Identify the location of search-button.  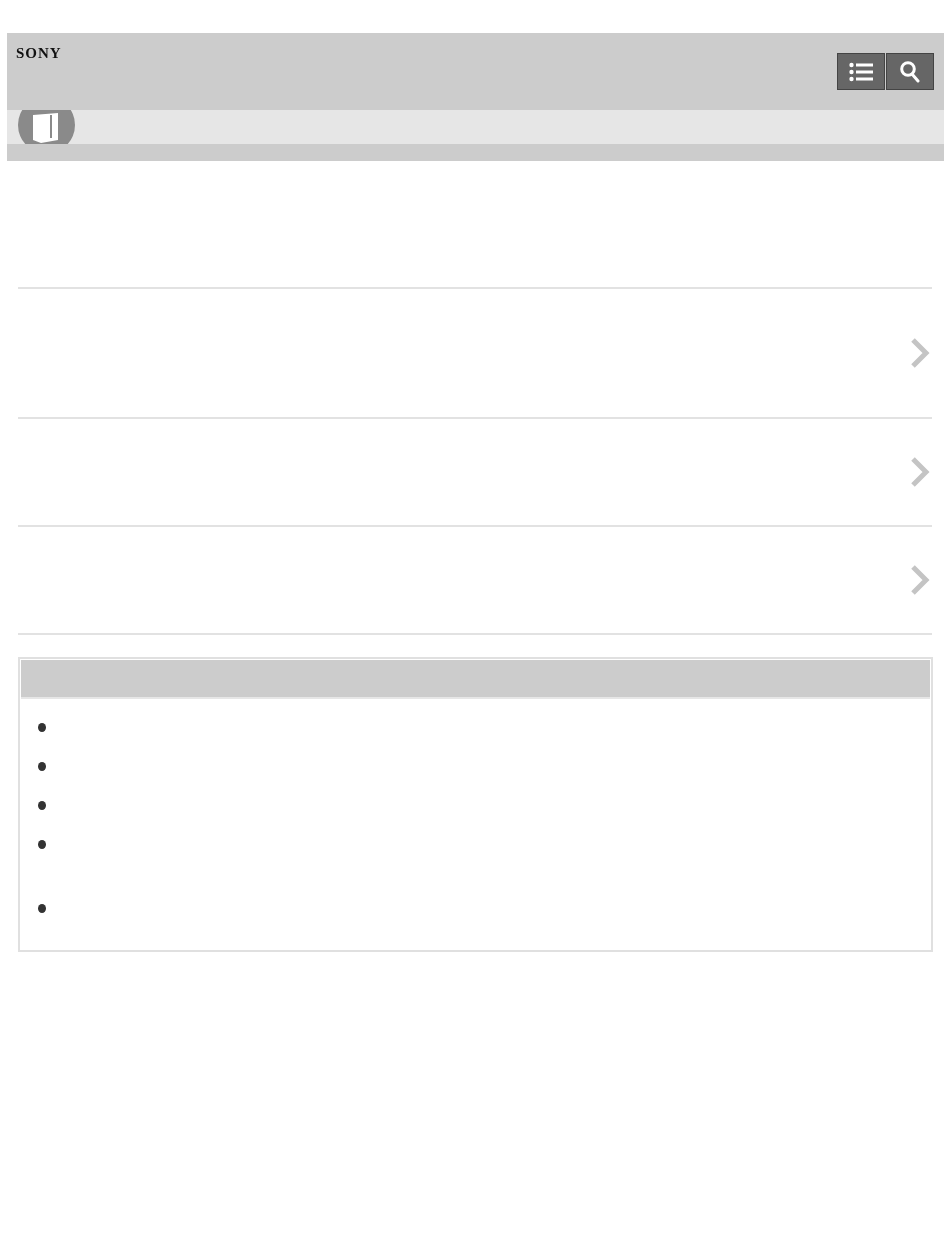
(910, 71).